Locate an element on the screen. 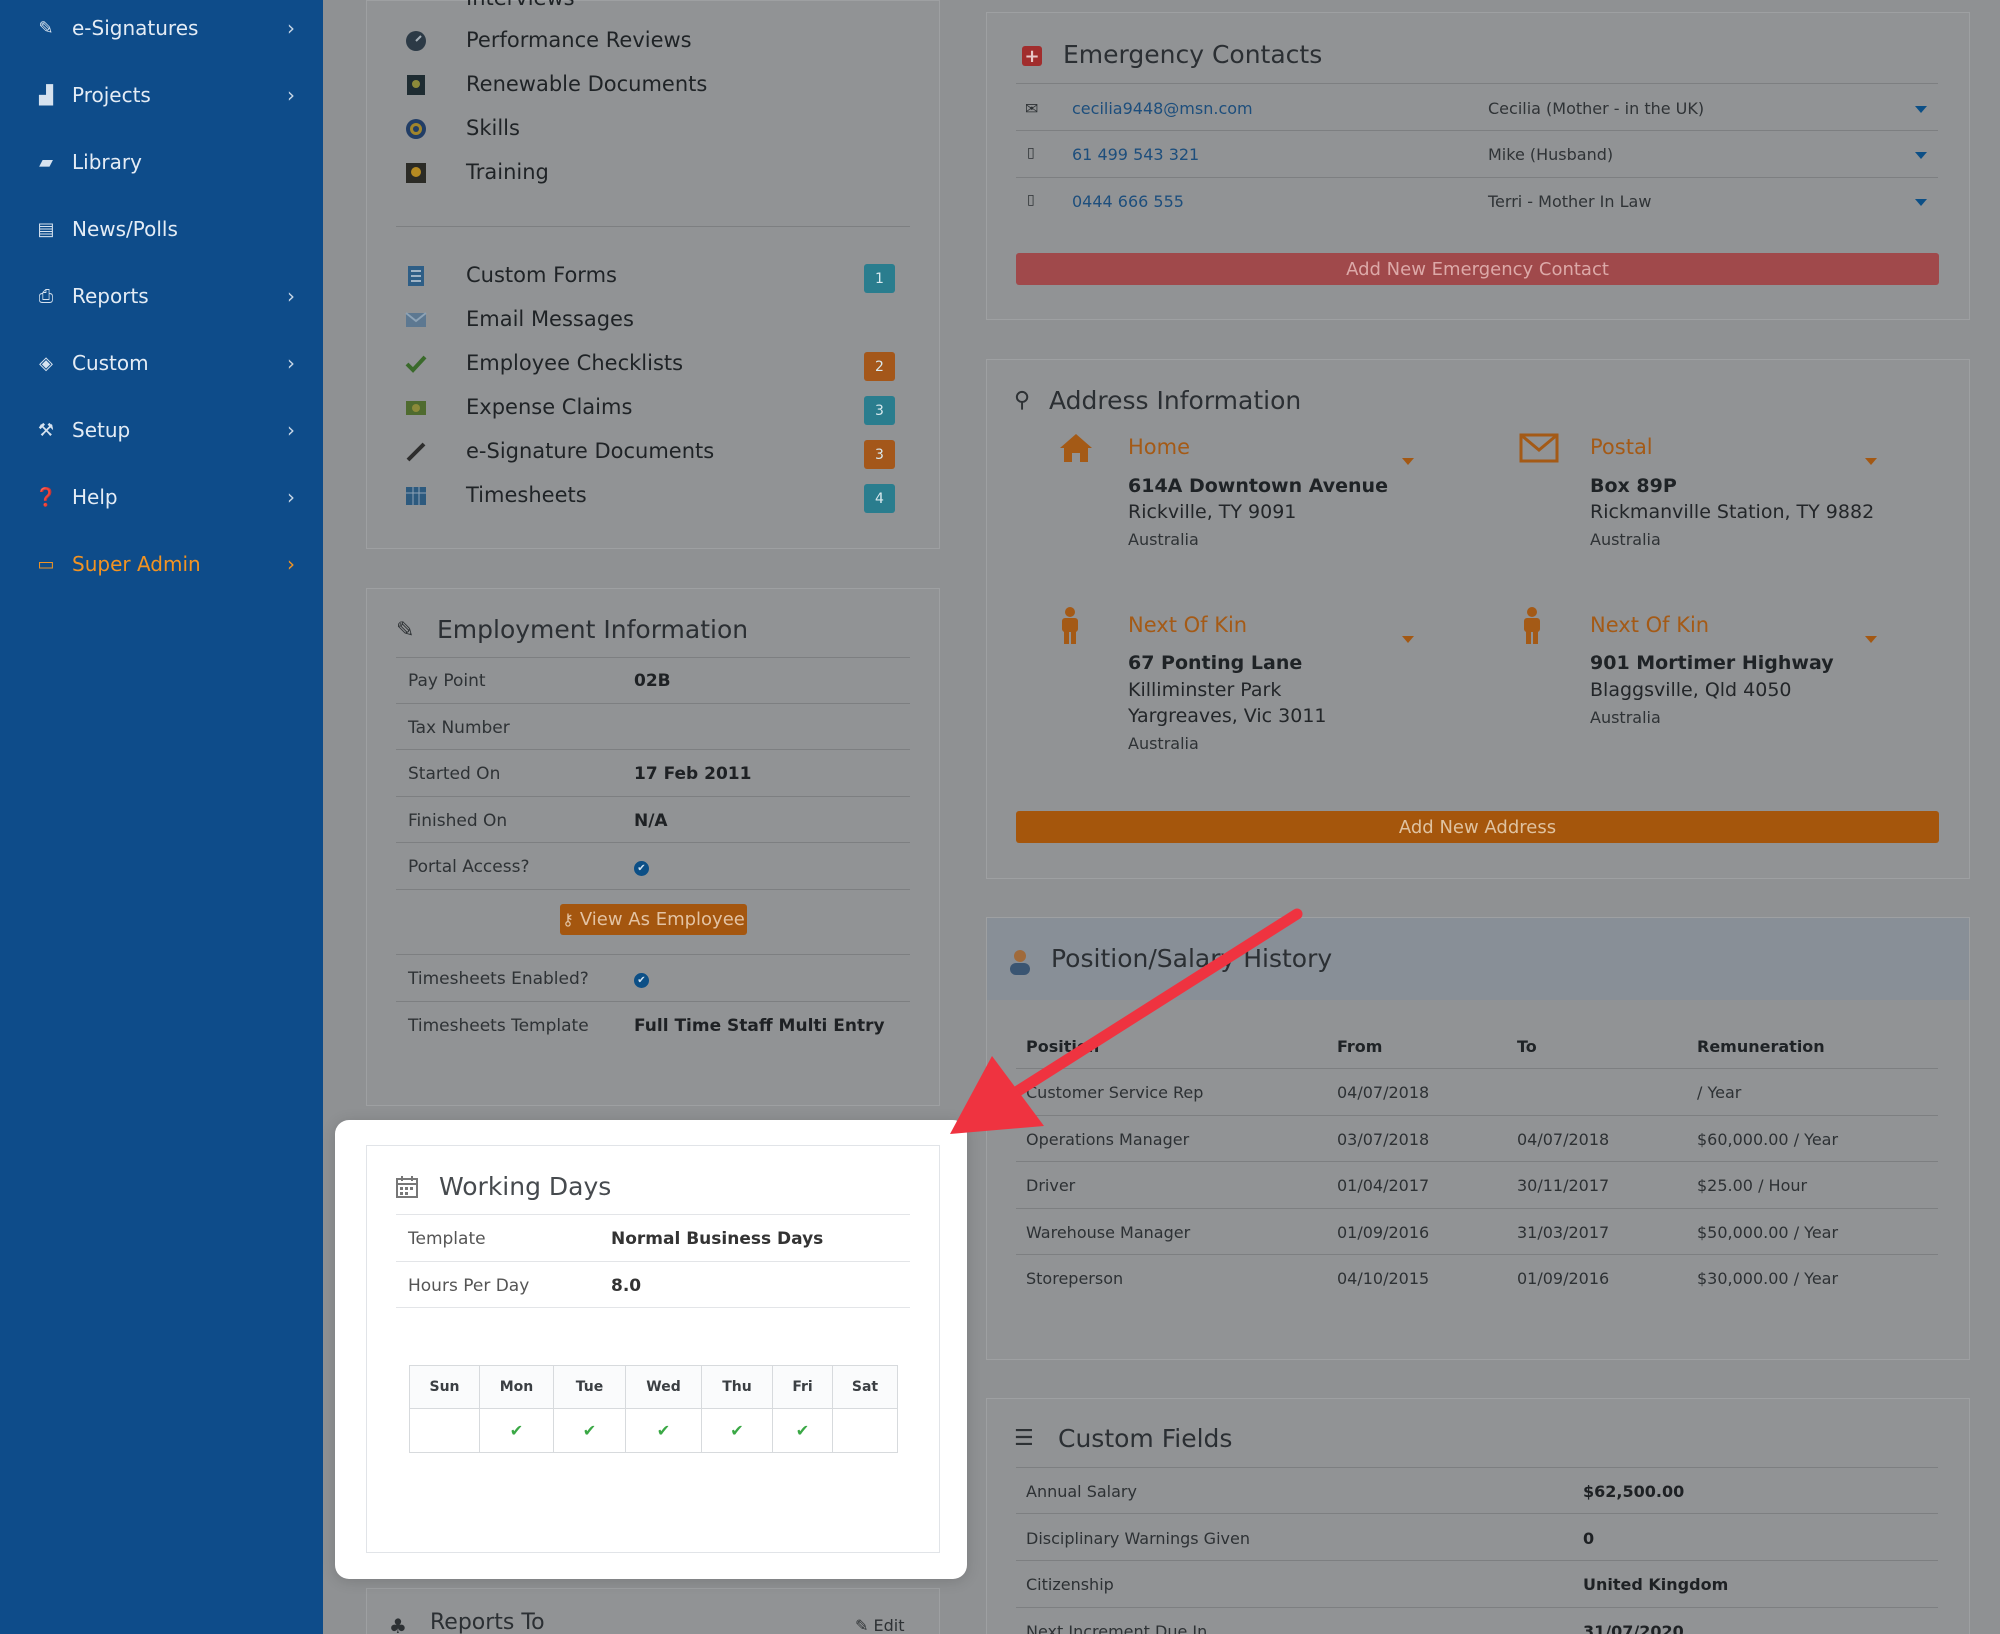 Image resolution: width=2000 pixels, height=1634 pixels. trophy-icon is located at coordinates (416, 173).